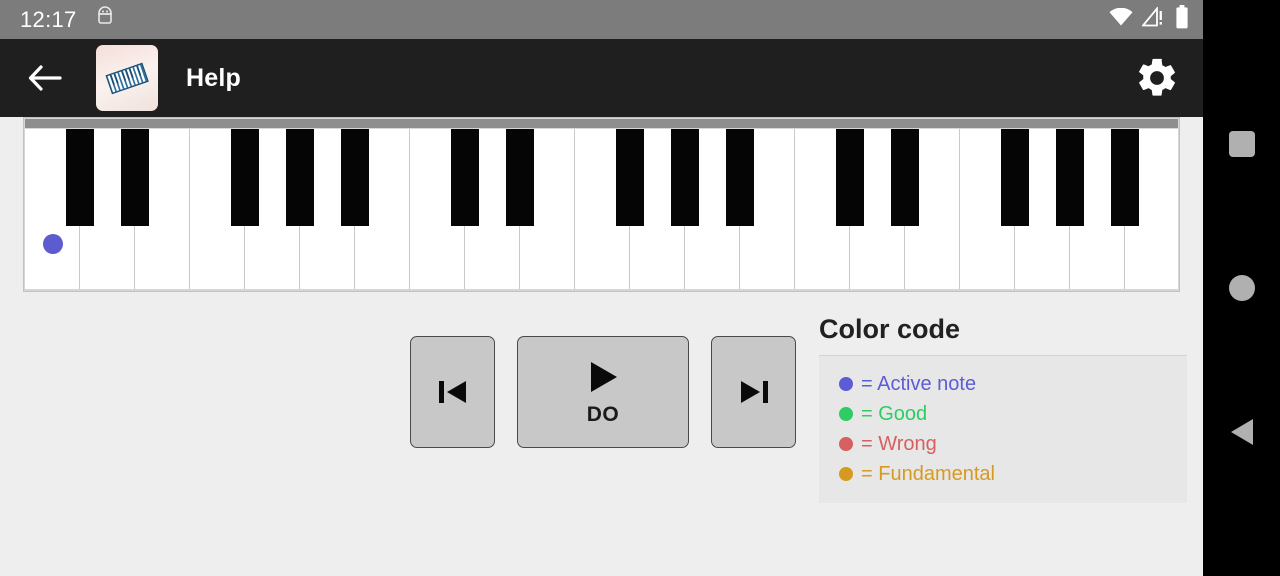  What do you see at coordinates (899, 443) in the screenshot?
I see `legend-label: = Wrong` at bounding box center [899, 443].